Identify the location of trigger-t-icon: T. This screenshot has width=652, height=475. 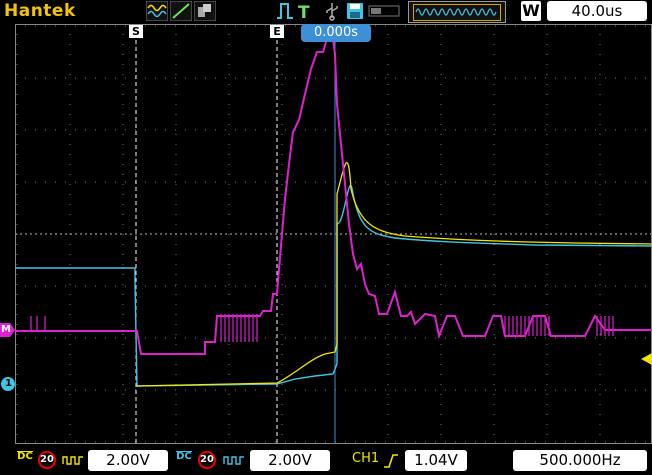
(304, 11).